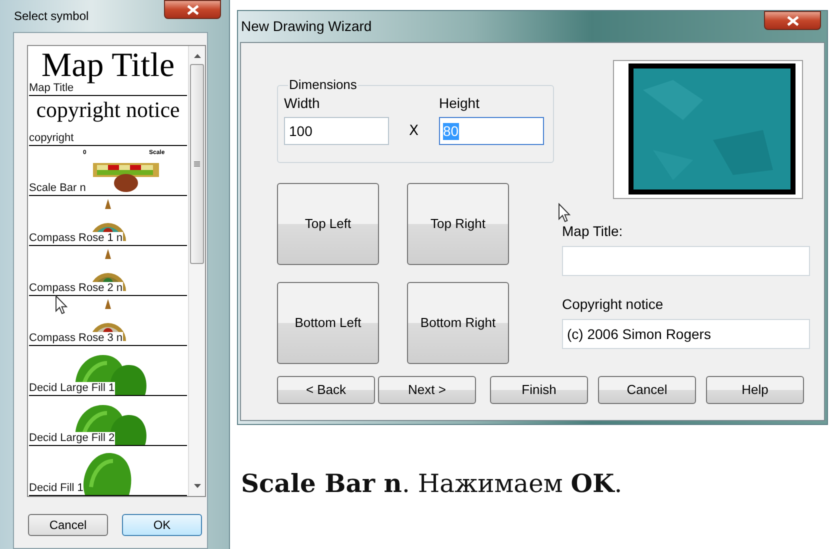  Describe the element at coordinates (686, 261) in the screenshot. I see `map-title-field` at that location.